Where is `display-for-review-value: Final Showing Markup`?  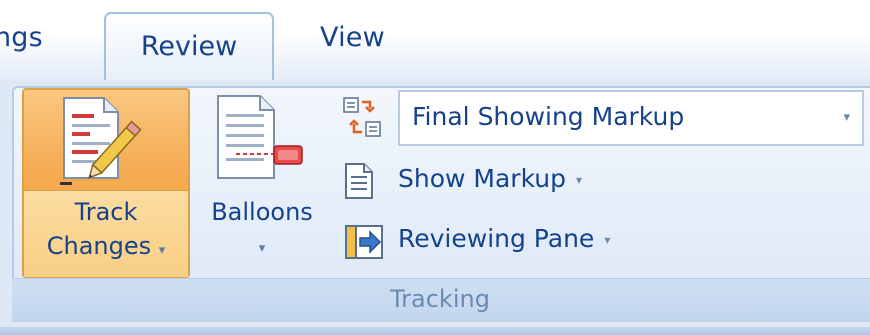
display-for-review-value: Final Showing Markup is located at coordinates (548, 116).